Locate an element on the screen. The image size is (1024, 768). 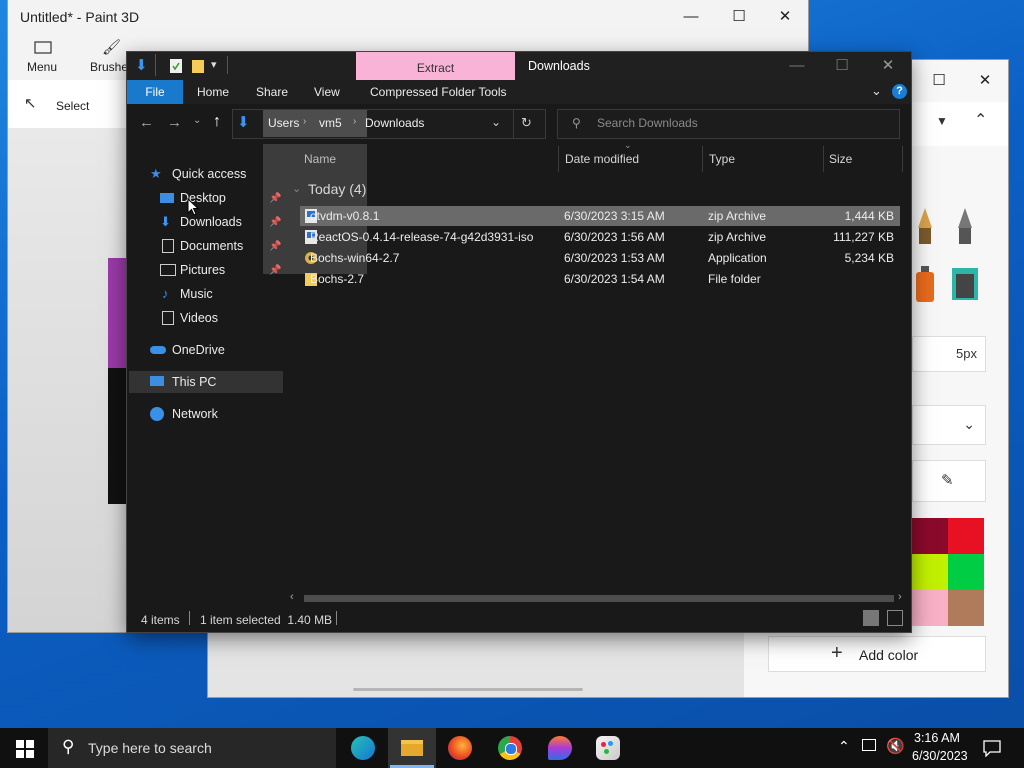
nav-documents: Documents 📌 is located at coordinates (206, 246).